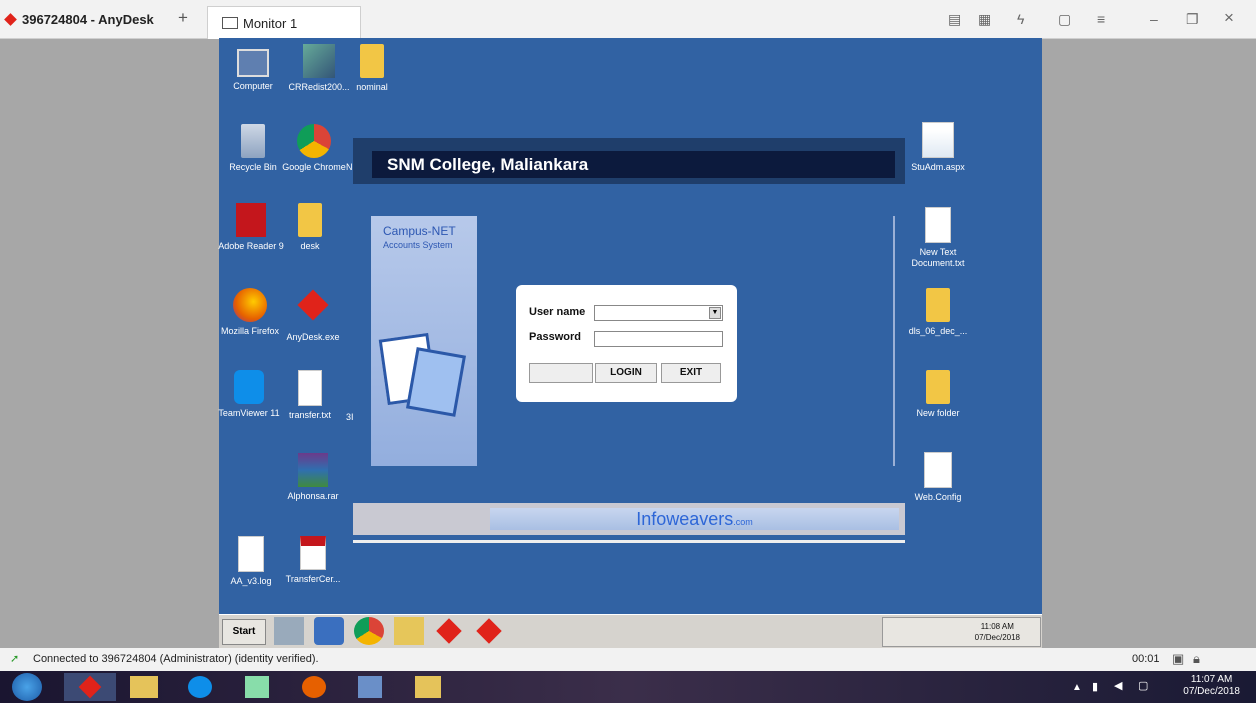 The width and height of the screenshot is (1256, 703). I want to click on username-label: User name, so click(557, 312).